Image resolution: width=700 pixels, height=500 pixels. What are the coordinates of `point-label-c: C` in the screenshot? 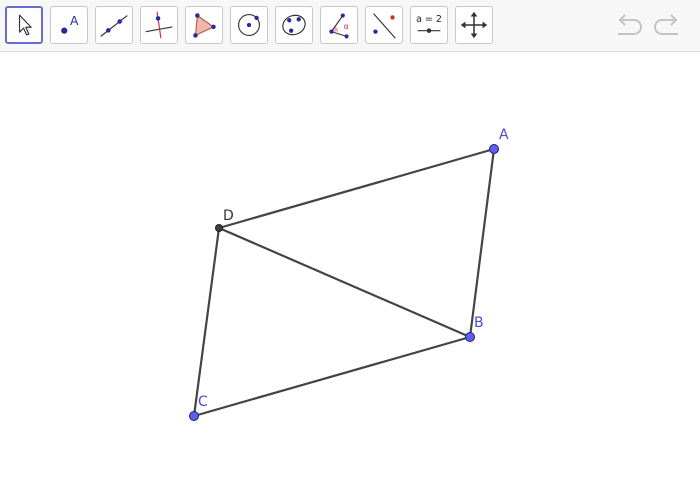 It's located at (203, 402).